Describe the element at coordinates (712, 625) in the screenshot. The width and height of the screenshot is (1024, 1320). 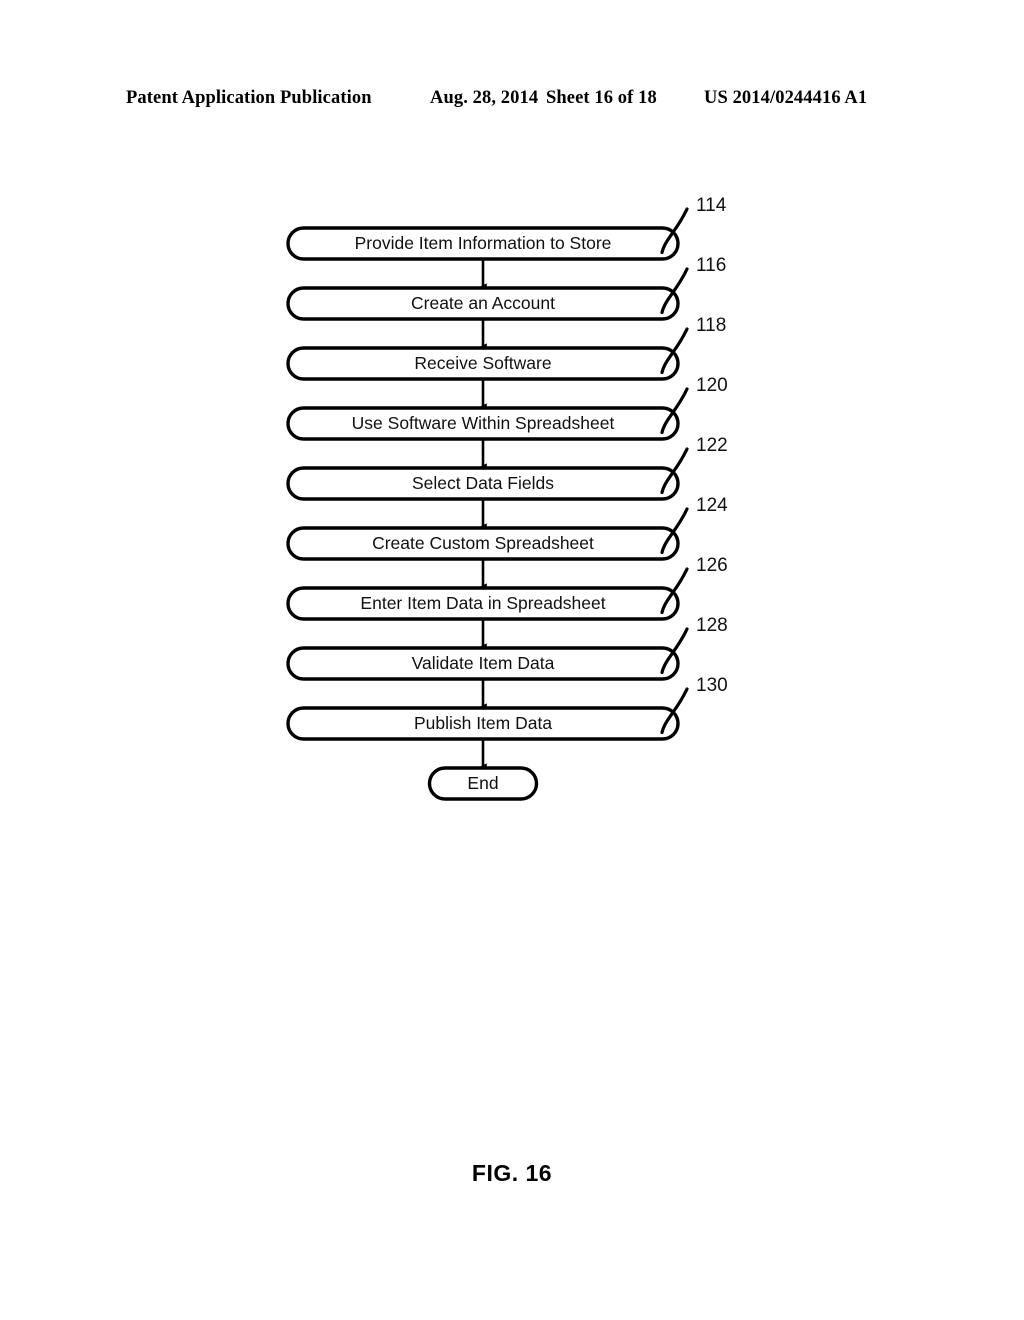
I see `reference-numeral: 128` at that location.